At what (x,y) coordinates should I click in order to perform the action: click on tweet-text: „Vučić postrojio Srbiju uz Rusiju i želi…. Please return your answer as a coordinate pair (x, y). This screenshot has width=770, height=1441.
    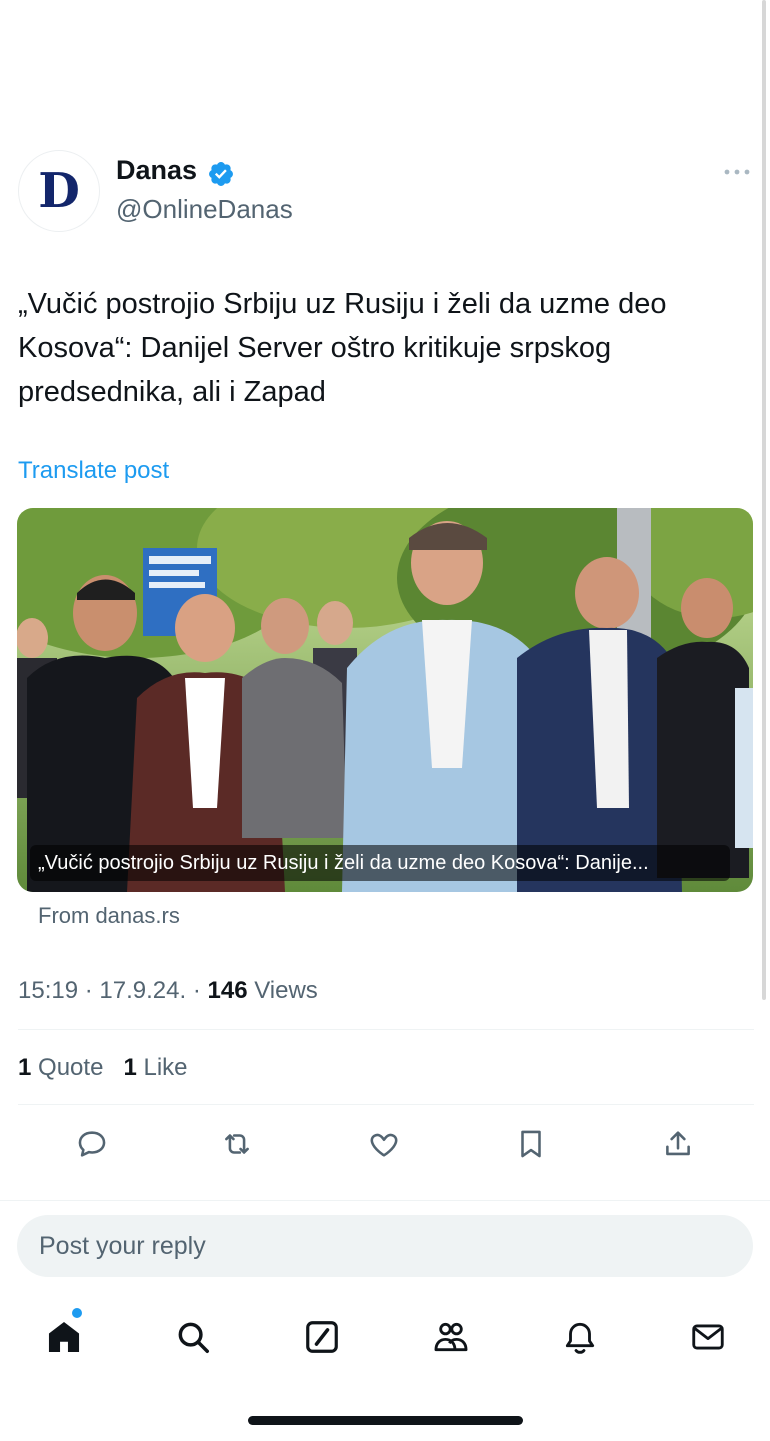
    Looking at the image, I should click on (342, 348).